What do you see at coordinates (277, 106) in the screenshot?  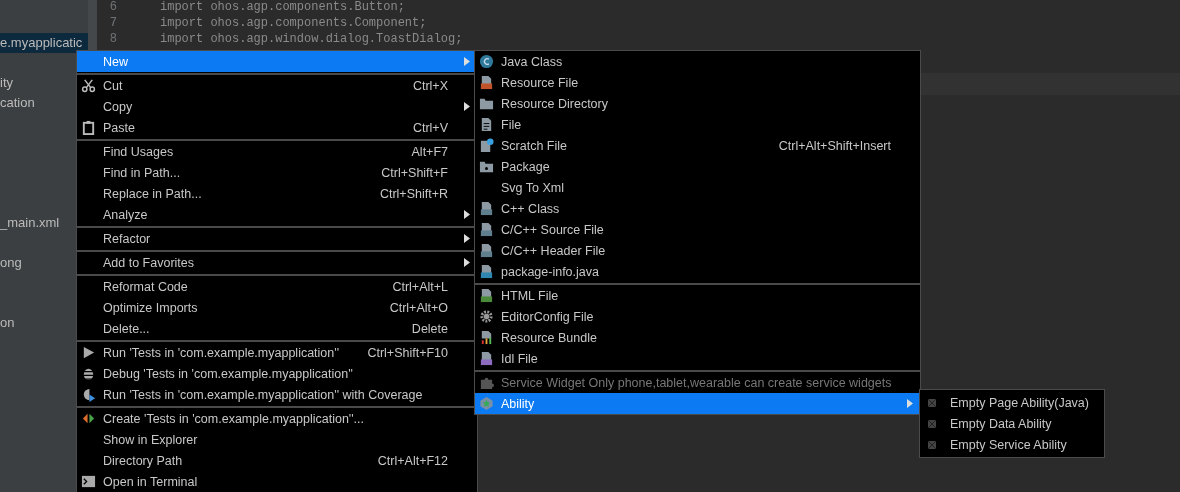 I see `menu-item: Copy` at bounding box center [277, 106].